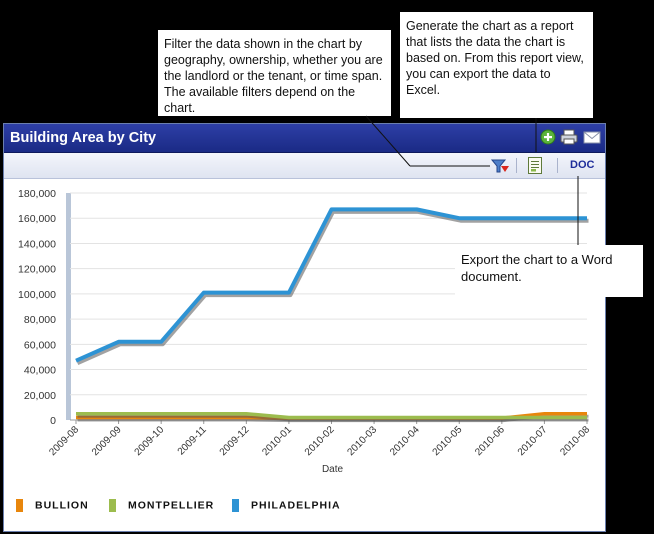 This screenshot has width=654, height=534. Describe the element at coordinates (83, 138) in the screenshot. I see `panel-title: Building Area by City` at that location.